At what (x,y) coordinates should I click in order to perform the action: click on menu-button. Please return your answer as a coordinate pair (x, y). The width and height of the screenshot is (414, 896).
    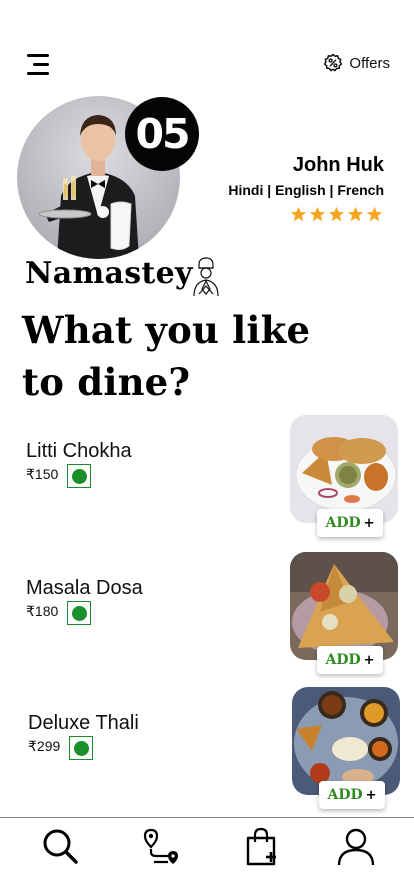
    Looking at the image, I should click on (39, 65).